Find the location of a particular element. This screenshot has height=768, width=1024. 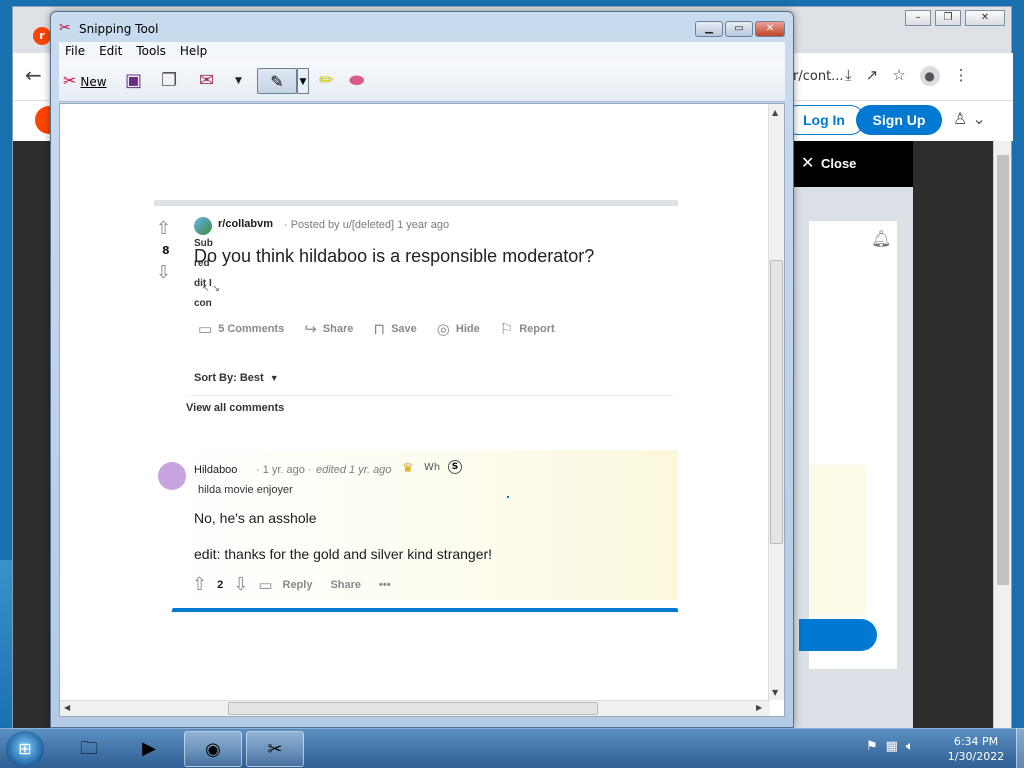

browser-window-controls: – ❐ ✕ is located at coordinates (955, 18).